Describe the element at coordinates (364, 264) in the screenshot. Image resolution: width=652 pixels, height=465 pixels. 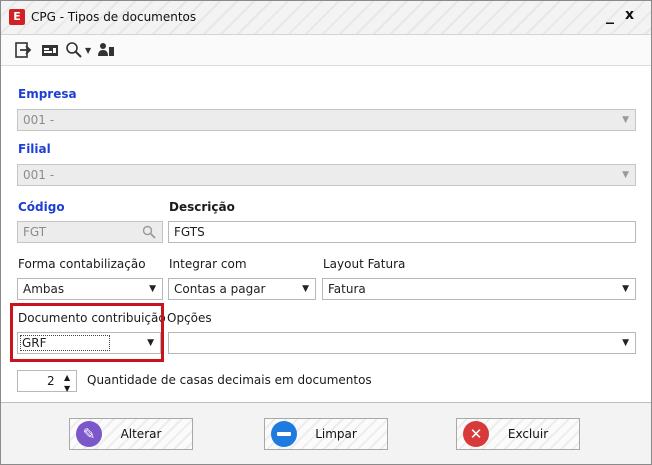
I see `layout-fatura-label: Layout Fatura` at that location.